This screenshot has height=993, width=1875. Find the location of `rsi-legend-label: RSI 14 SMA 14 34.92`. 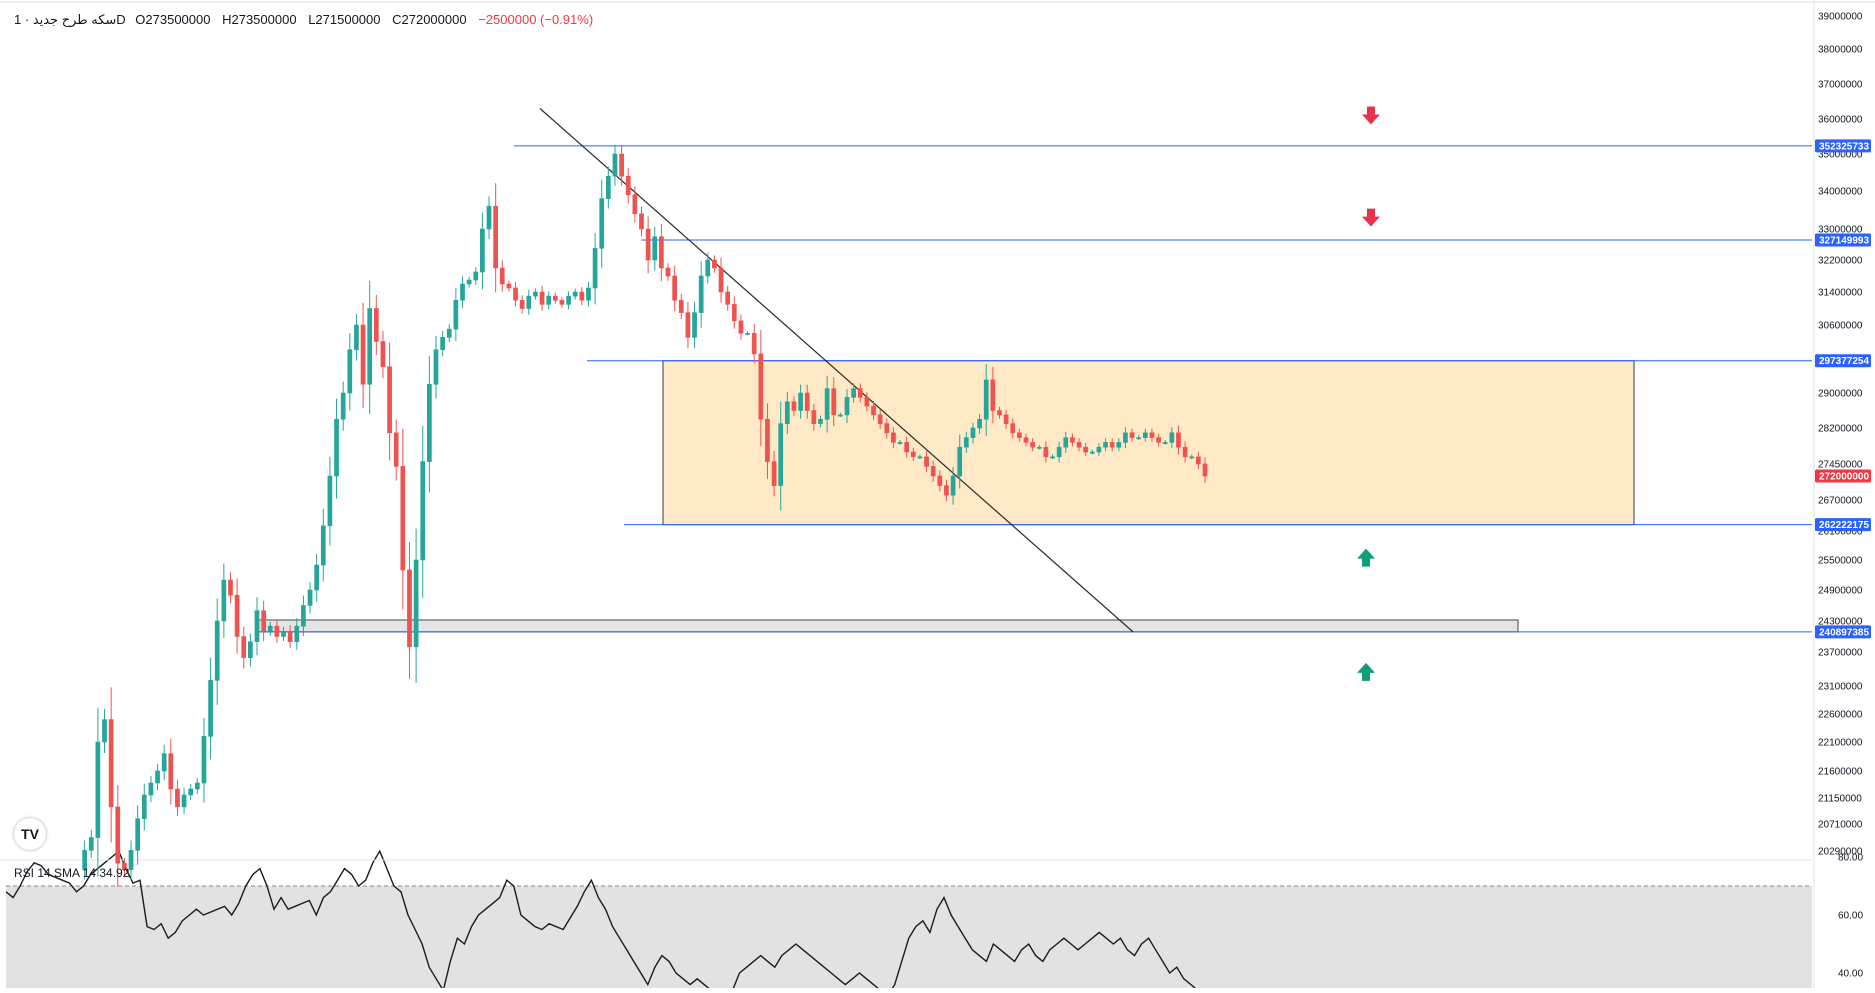

rsi-legend-label: RSI 14 SMA 14 34.92 is located at coordinates (71, 873).